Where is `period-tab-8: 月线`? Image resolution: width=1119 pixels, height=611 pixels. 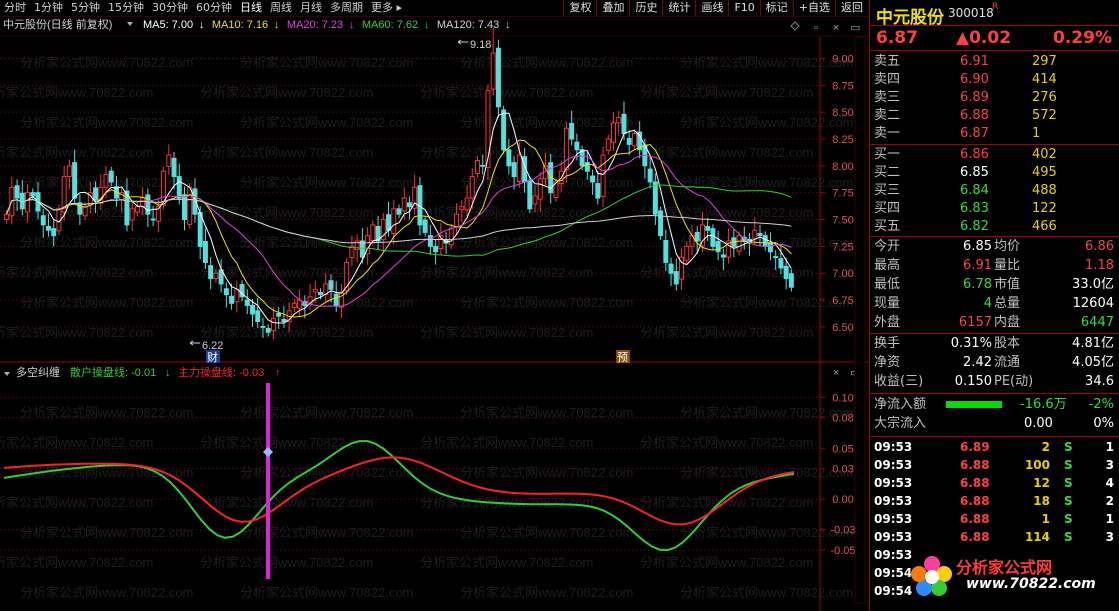 period-tab-8: 月线 is located at coordinates (311, 8).